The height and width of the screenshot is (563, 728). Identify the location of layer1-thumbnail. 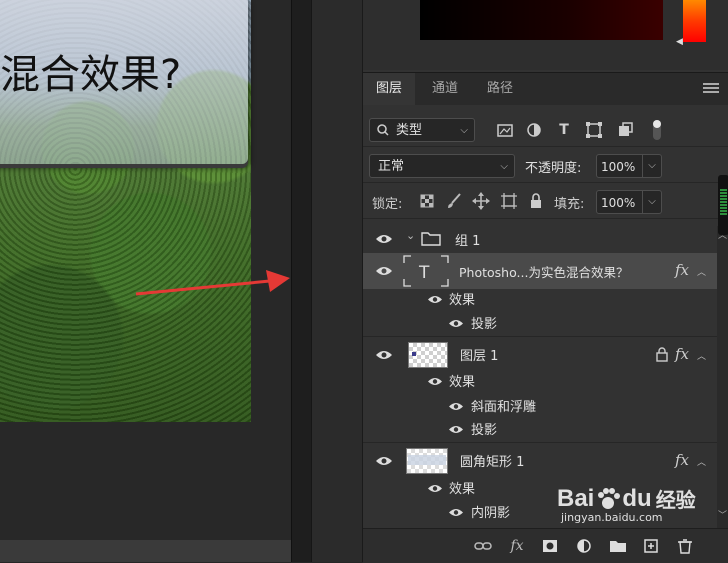
(428, 355).